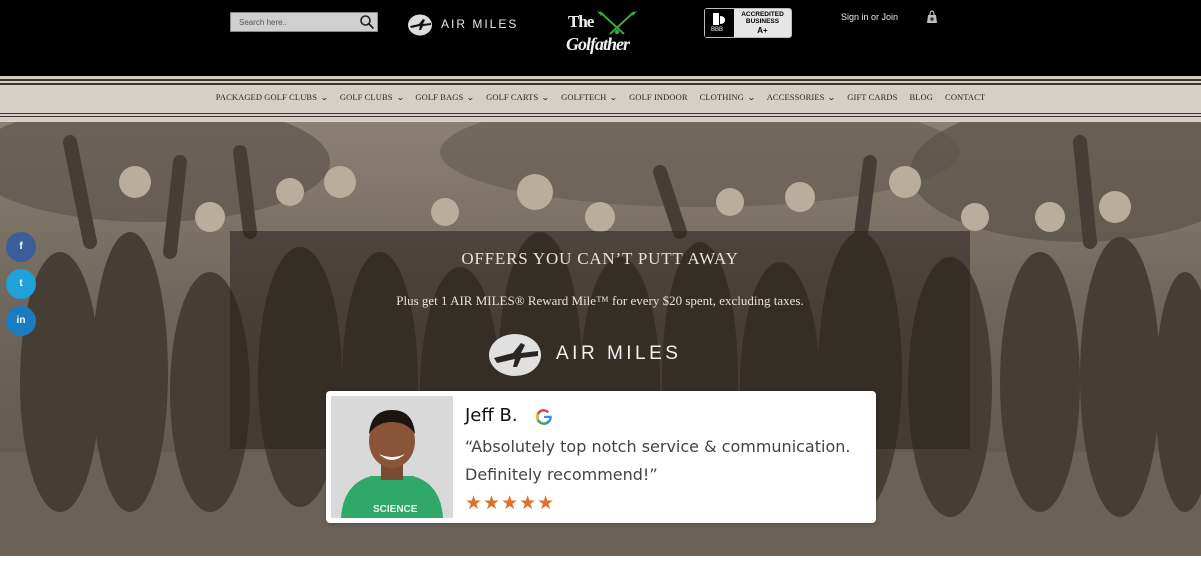  Describe the element at coordinates (491, 415) in the screenshot. I see `reviewer-name: Jeff B.` at that location.